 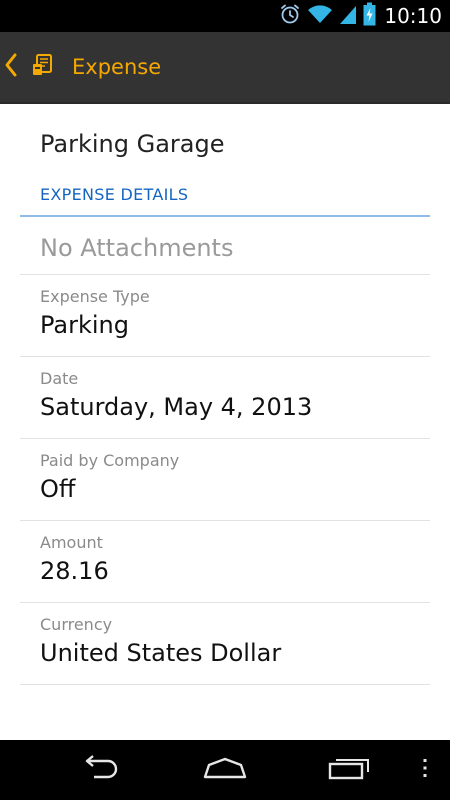 I want to click on back-icon, so click(x=100, y=770).